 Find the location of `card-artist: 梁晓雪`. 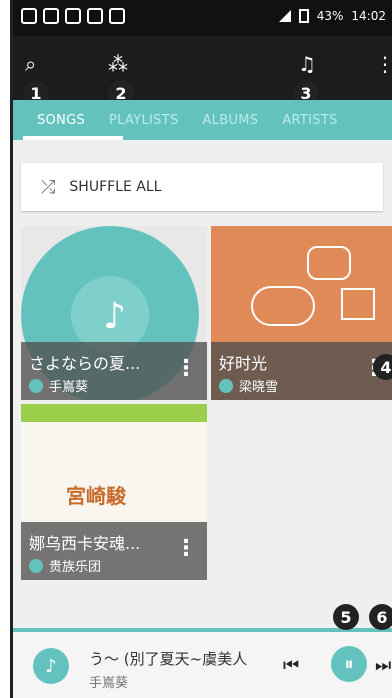

card-artist: 梁晓雪 is located at coordinates (248, 385).